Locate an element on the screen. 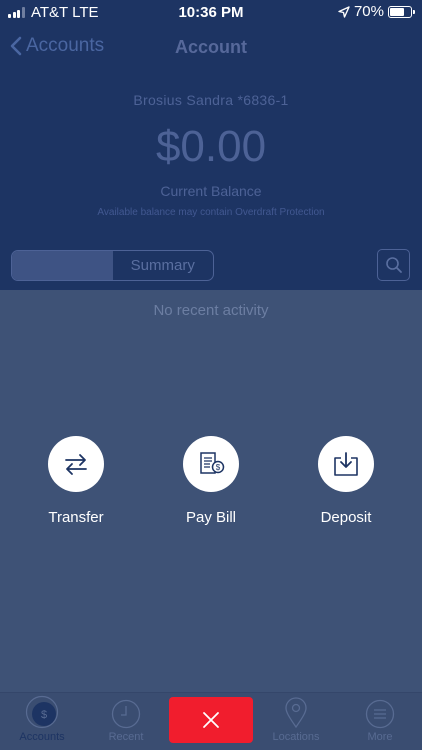  bill-icon: $ is located at coordinates (212, 463).